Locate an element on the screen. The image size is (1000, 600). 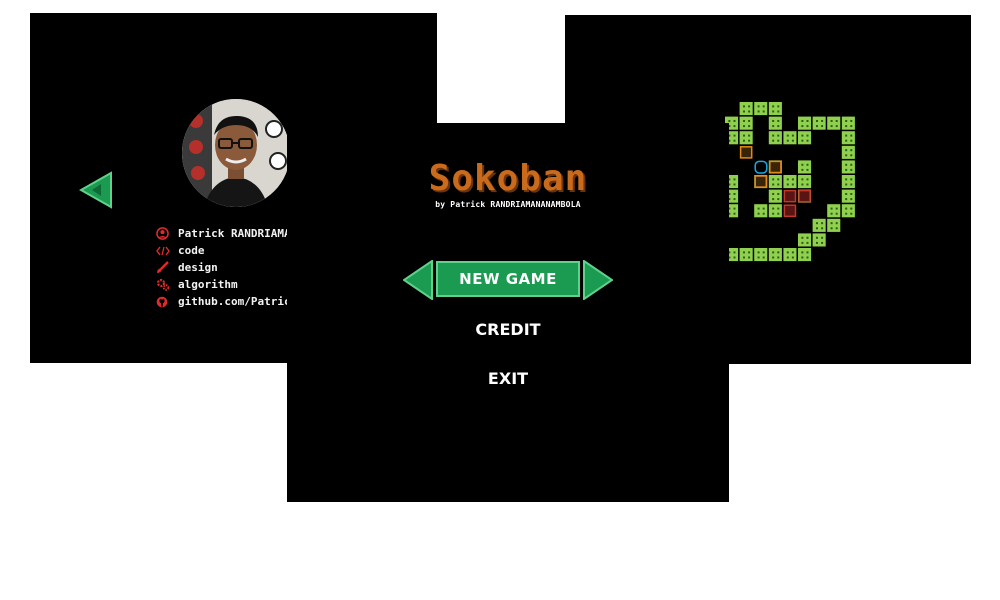
menu-right-arrow-icon is located at coordinates (598, 280).